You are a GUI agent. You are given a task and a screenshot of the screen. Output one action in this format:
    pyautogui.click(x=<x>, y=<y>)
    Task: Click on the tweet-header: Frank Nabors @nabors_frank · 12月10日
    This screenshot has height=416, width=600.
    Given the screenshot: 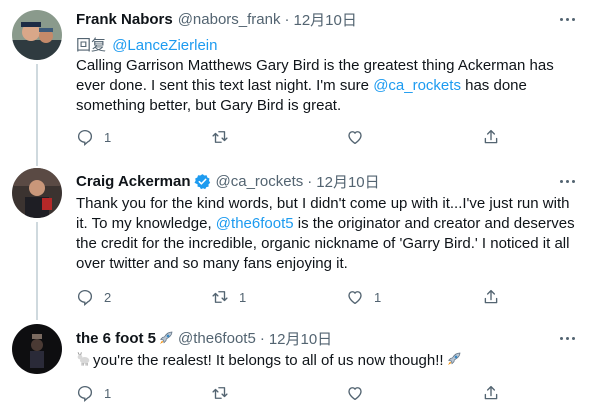 What is the action you would take?
    pyautogui.click(x=216, y=19)
    